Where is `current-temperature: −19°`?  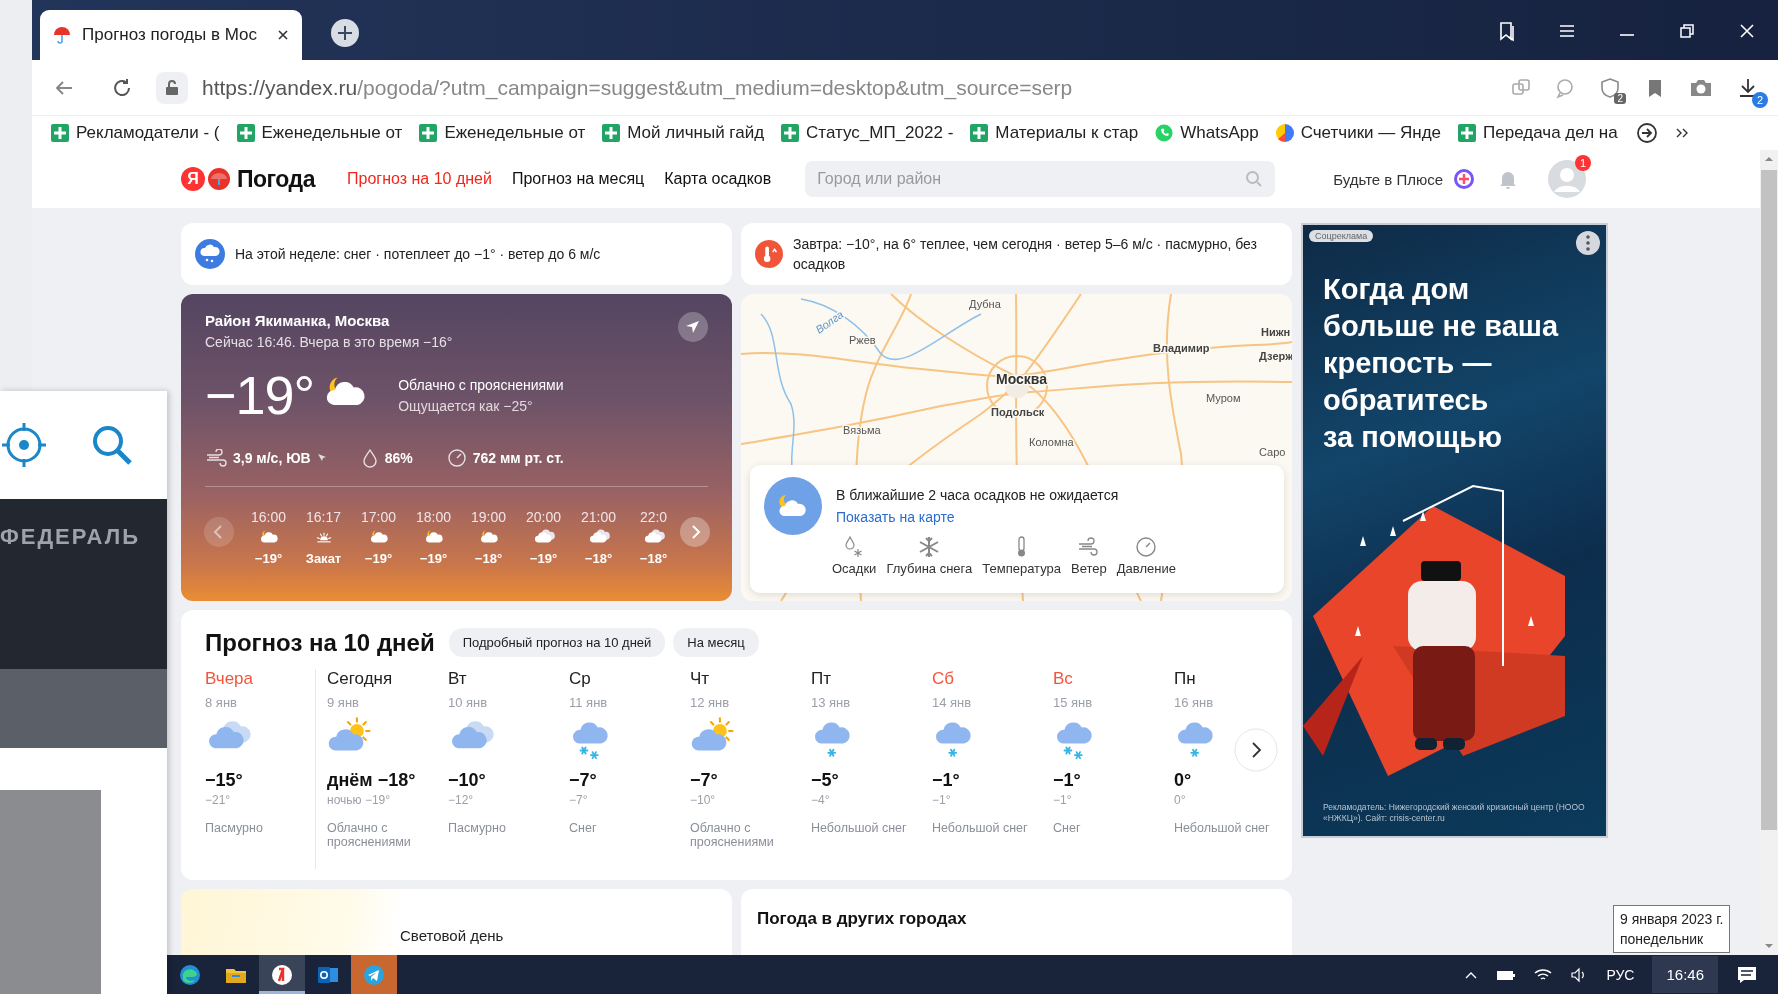
current-temperature: −19° is located at coordinates (260, 395).